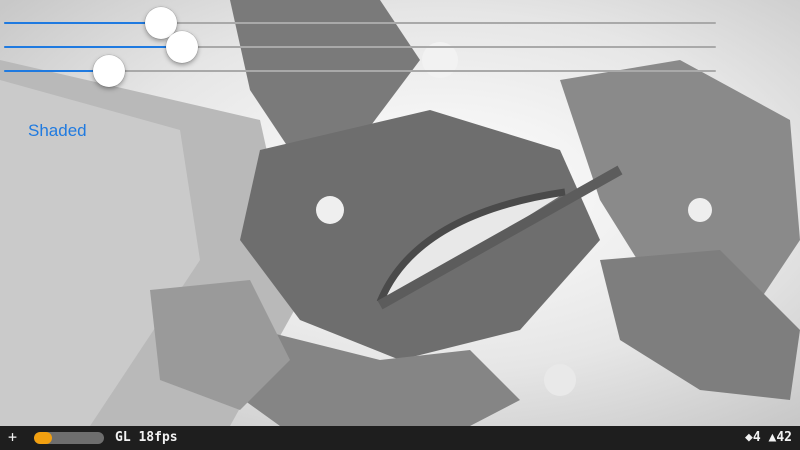  What do you see at coordinates (400, 438) in the screenshot?
I see `status-bar: + GL 18fps ◆4 ▲42` at bounding box center [400, 438].